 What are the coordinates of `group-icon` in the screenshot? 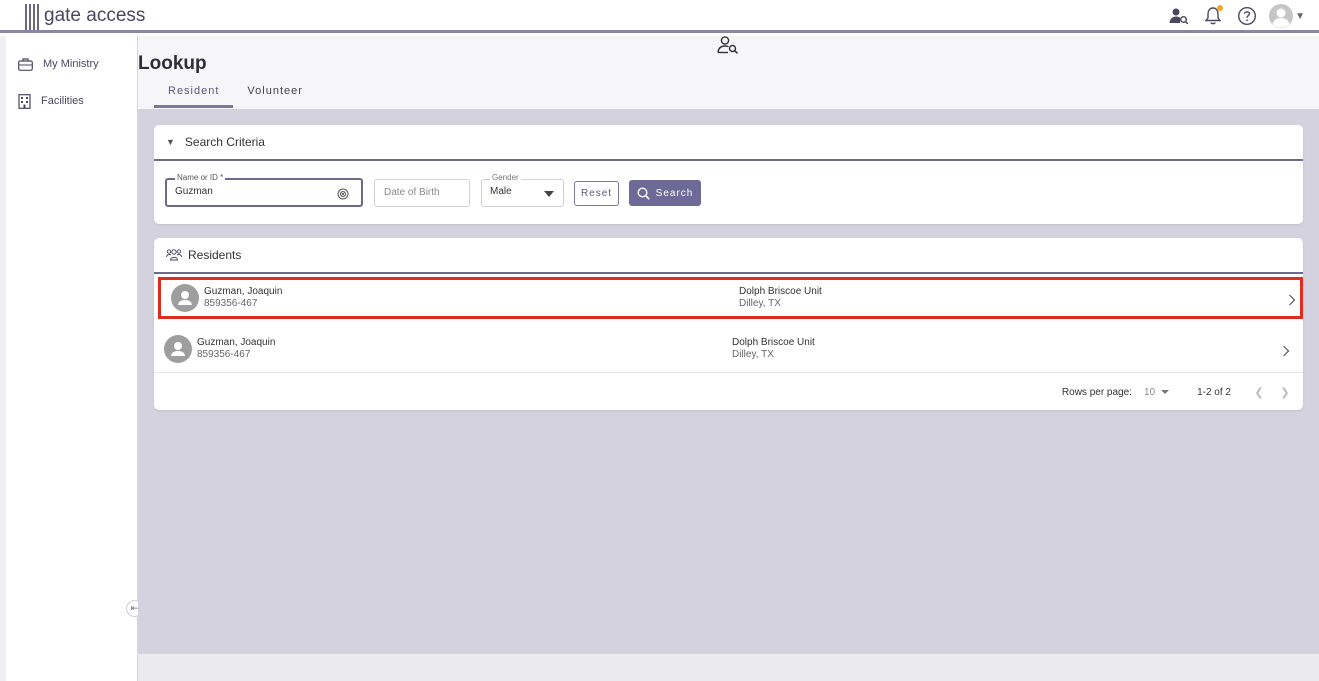 It's located at (174, 255).